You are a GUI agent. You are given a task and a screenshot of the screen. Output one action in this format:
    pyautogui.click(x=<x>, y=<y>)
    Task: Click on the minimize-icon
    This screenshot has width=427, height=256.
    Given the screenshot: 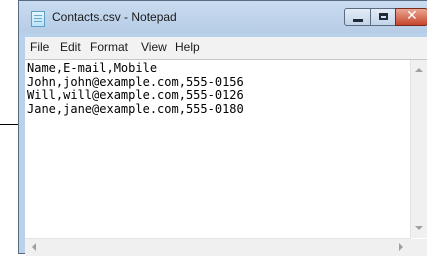 What is the action you would take?
    pyautogui.click(x=358, y=20)
    